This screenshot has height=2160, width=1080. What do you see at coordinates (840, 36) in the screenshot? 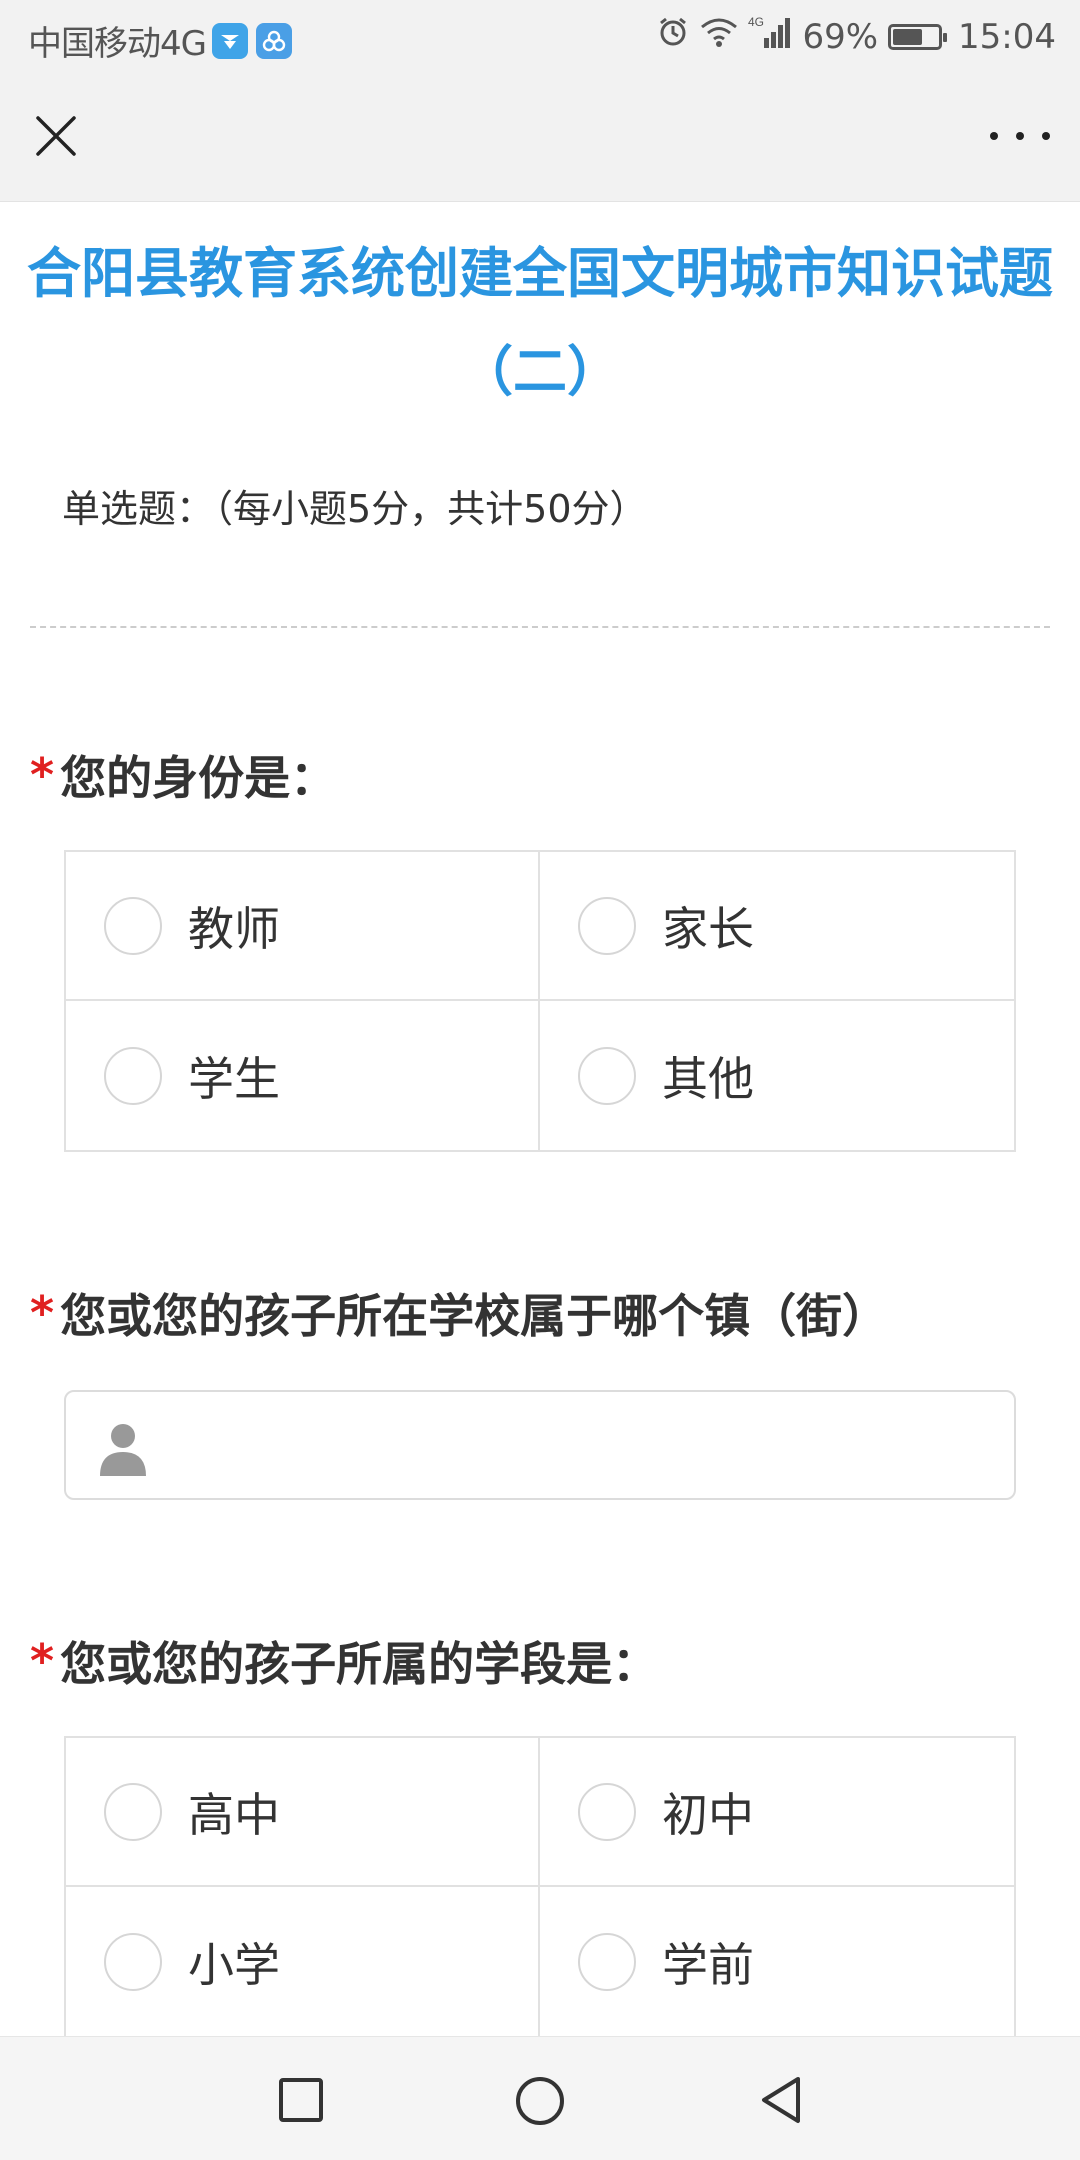
I see `battery-percent: 69%` at bounding box center [840, 36].